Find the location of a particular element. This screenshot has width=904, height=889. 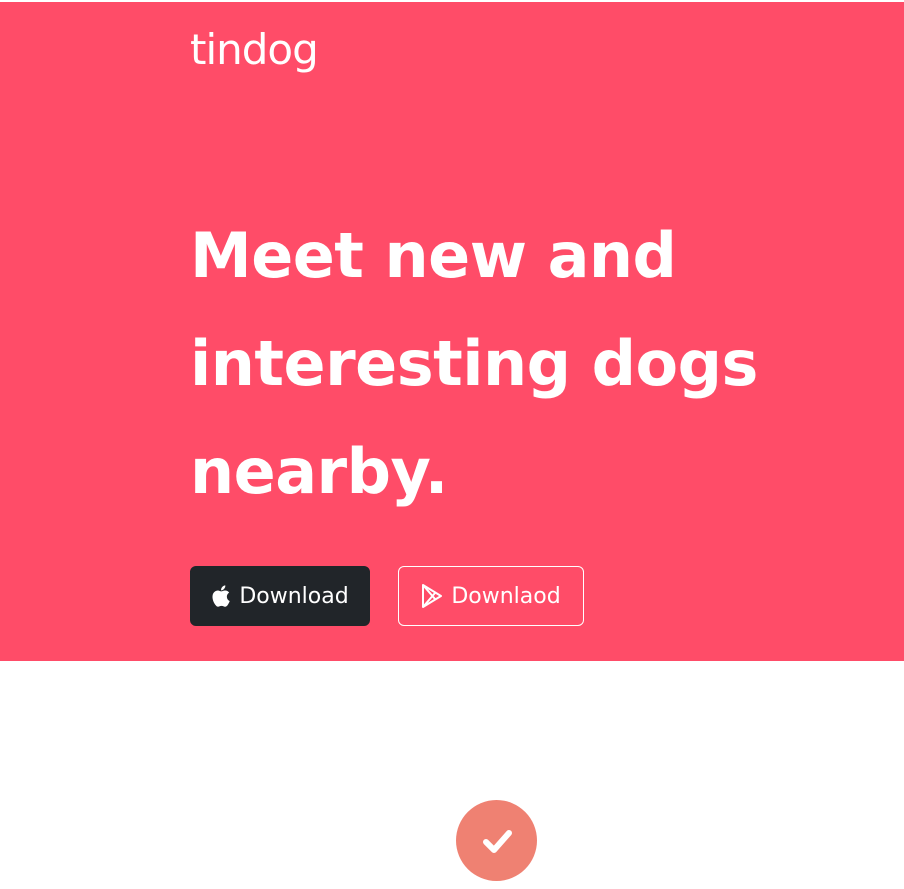

brand-logo: tindog is located at coordinates (254, 50).